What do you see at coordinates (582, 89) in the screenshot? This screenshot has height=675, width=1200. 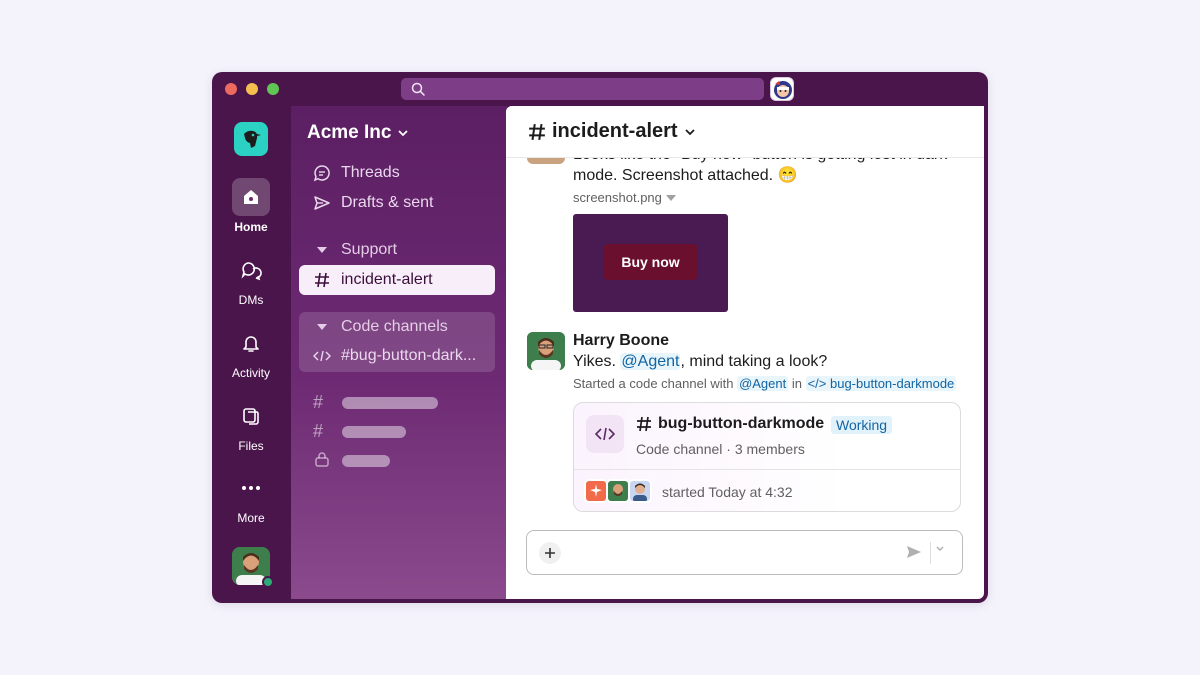 I see `search-bar` at bounding box center [582, 89].